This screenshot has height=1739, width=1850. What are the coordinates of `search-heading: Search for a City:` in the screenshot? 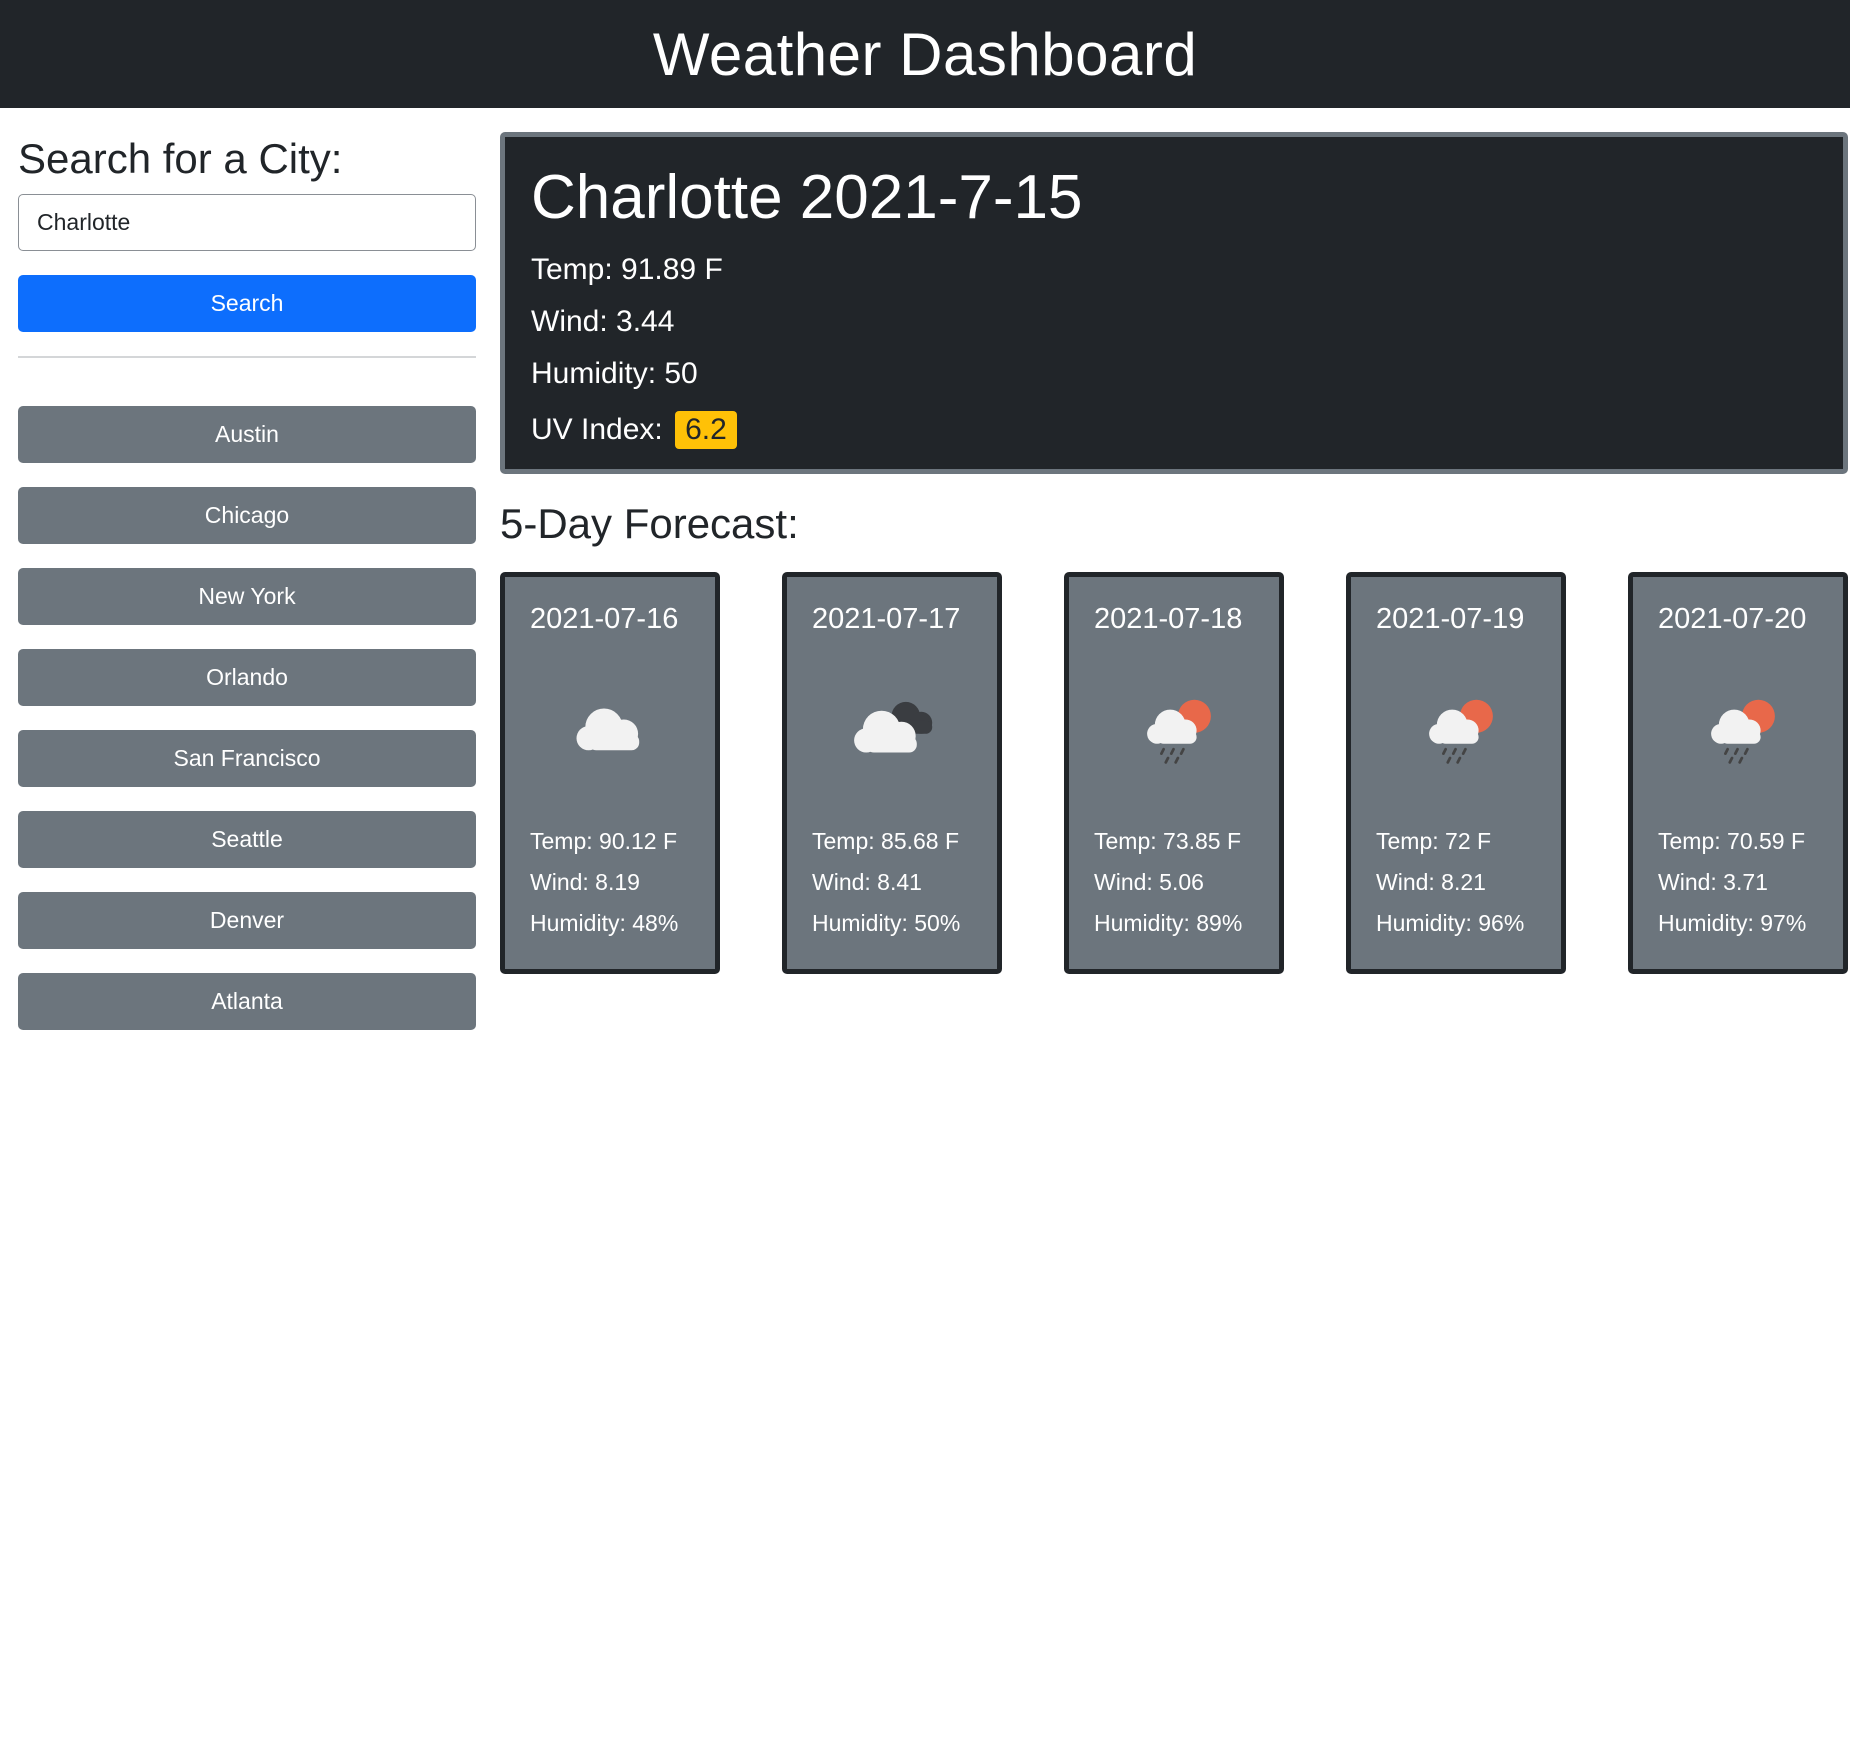 It's located at (180, 158).